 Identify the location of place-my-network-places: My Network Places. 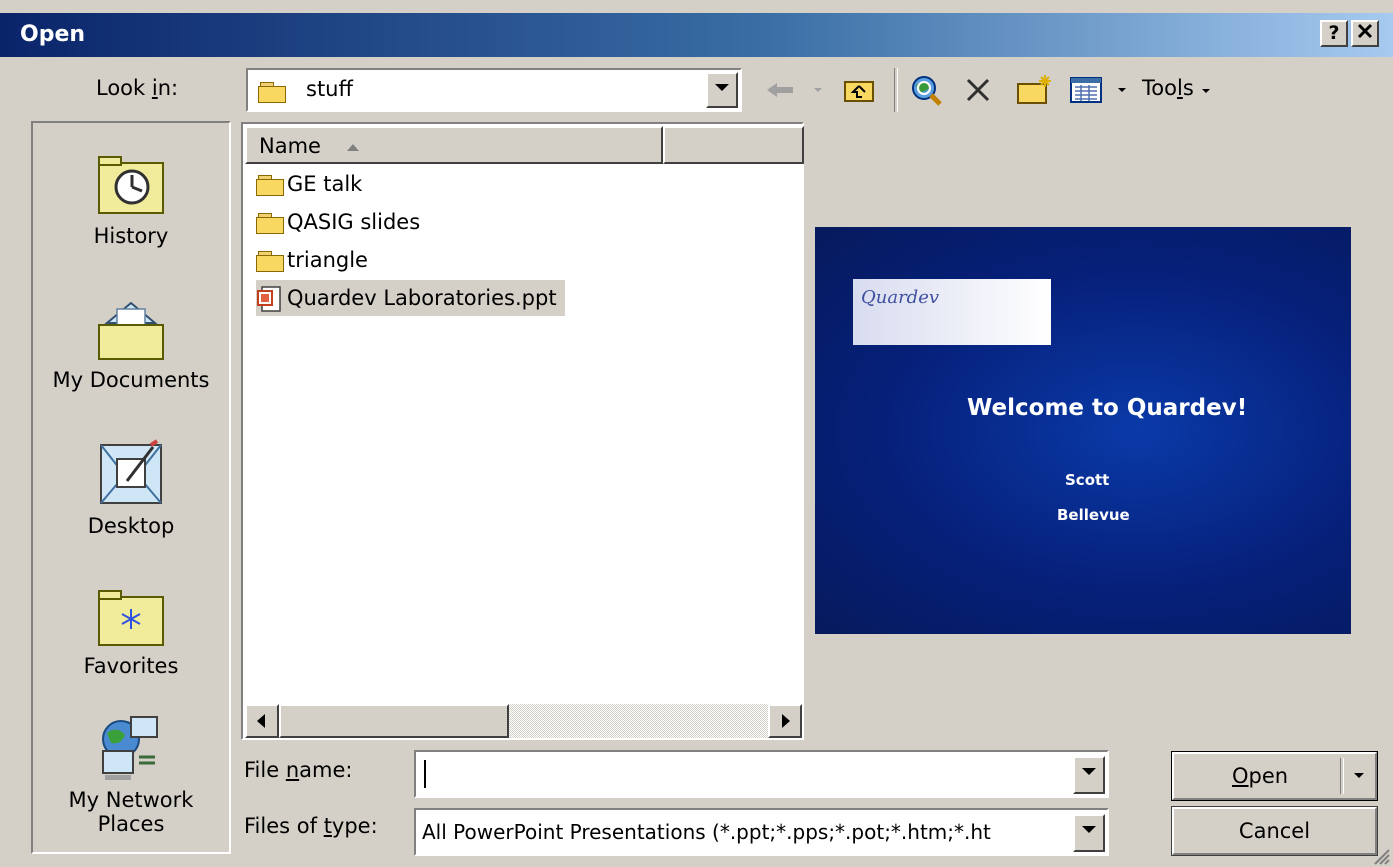
(131, 774).